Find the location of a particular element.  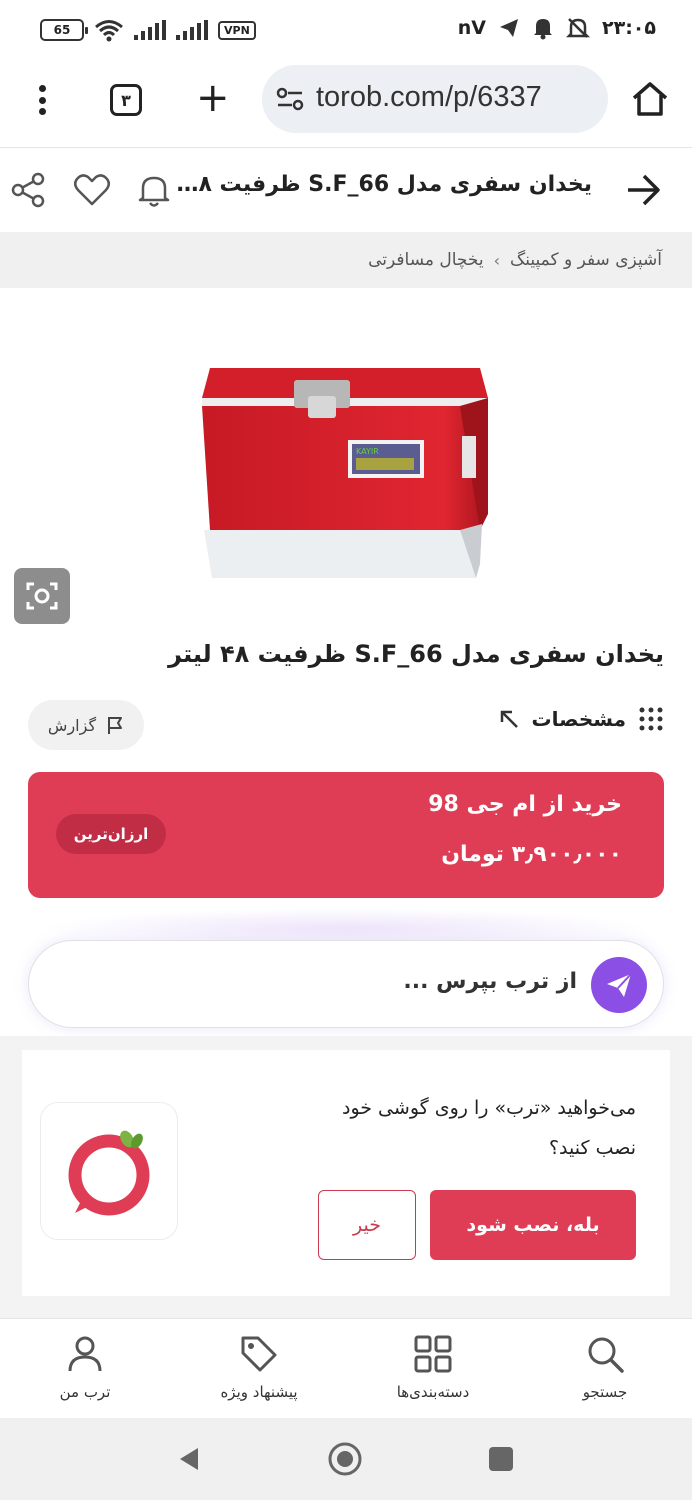

network-speed: nV is located at coordinates (471, 28).